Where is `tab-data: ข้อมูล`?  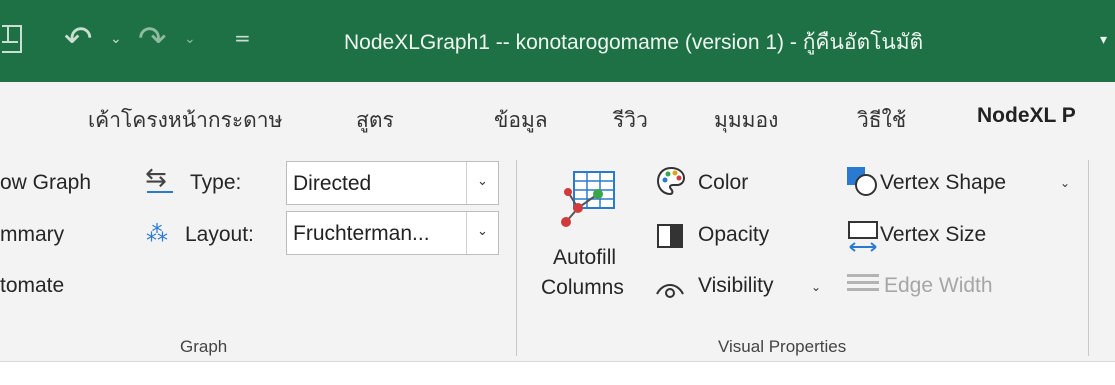 tab-data: ข้อมูล is located at coordinates (521, 120).